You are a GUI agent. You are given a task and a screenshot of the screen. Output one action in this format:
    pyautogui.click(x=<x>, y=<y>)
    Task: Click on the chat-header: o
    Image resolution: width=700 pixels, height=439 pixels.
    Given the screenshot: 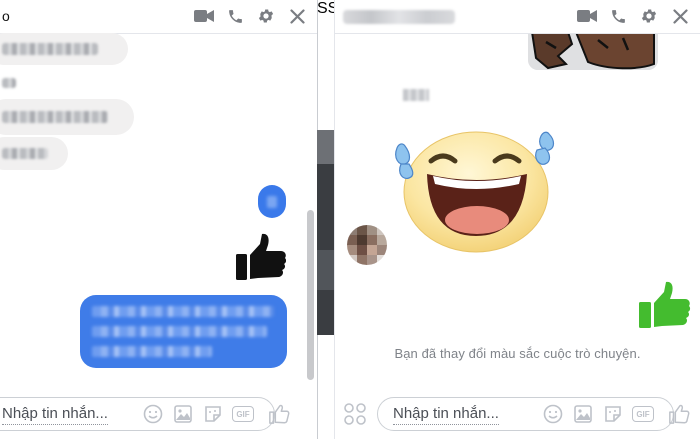 What is the action you would take?
    pyautogui.click(x=158, y=17)
    